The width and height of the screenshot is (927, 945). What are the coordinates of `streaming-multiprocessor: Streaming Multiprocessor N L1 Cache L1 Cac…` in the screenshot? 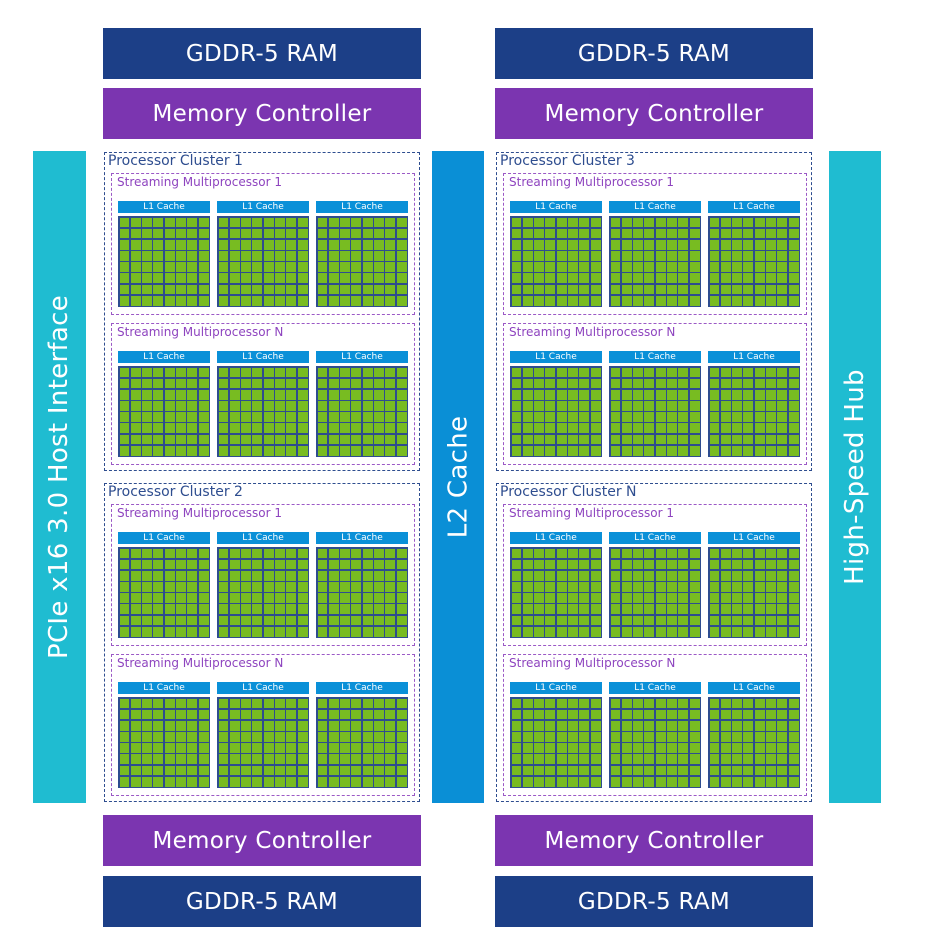 It's located at (263, 725).